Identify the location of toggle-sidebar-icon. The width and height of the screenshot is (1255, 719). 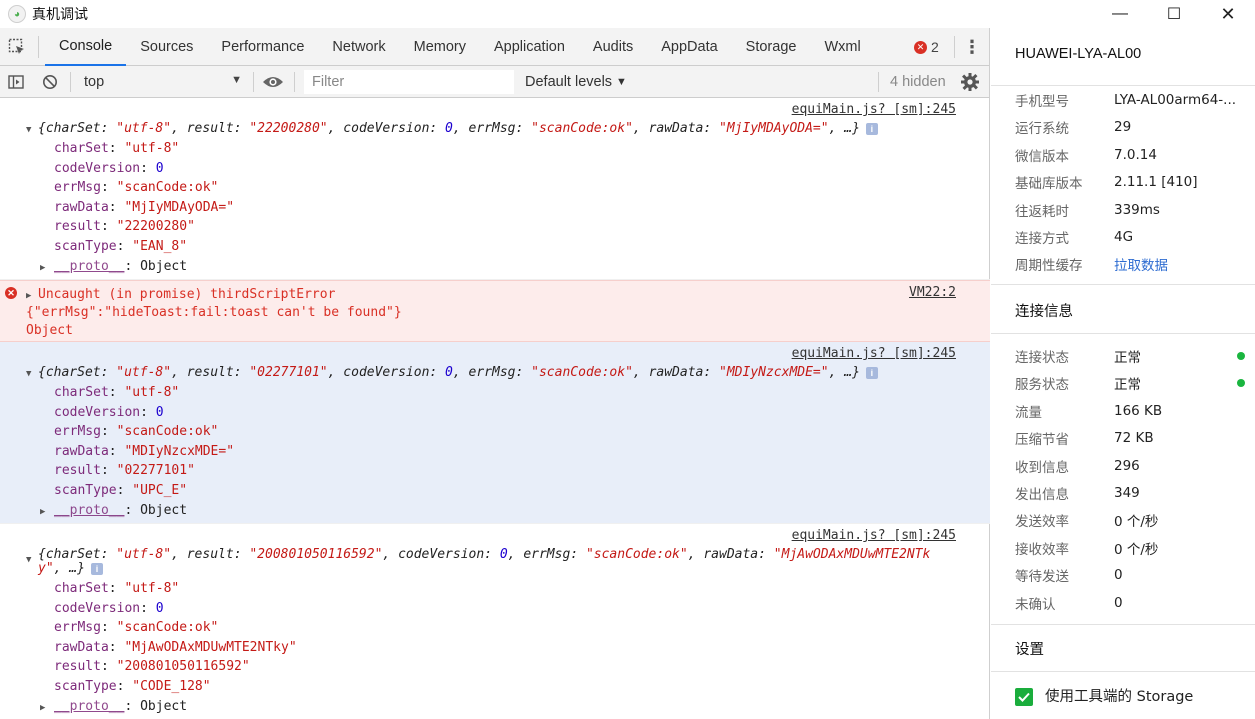
(16, 82).